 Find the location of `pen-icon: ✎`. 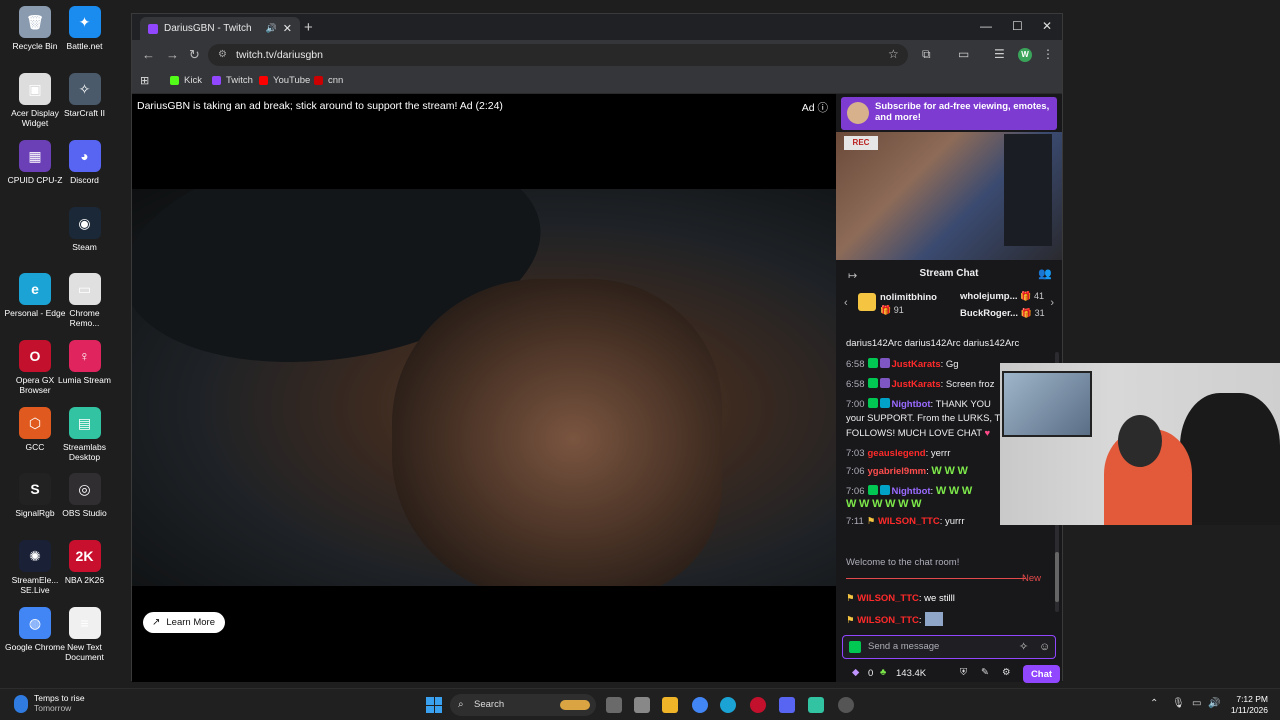

pen-icon: ✎ is located at coordinates (985, 672).